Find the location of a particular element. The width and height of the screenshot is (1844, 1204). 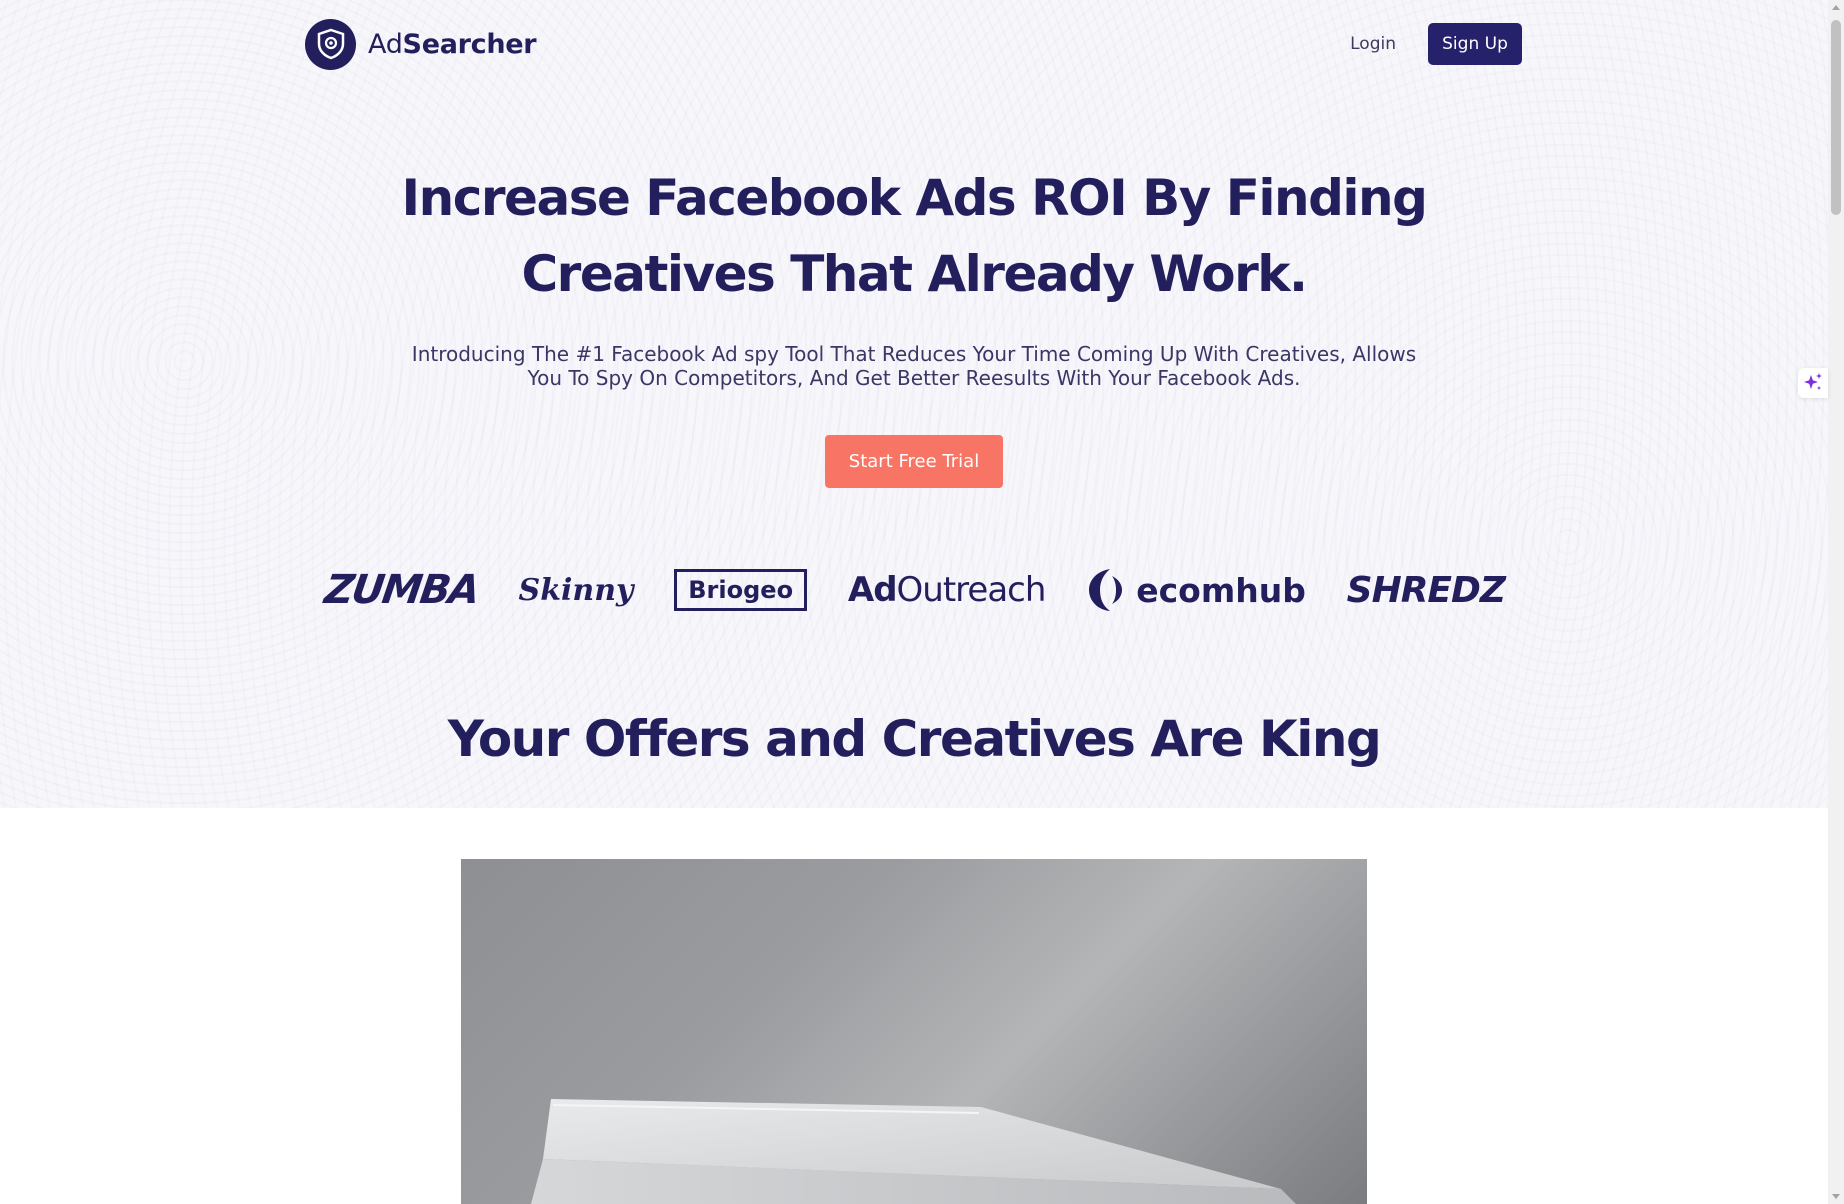

ecomhub-logo: ecomhub is located at coordinates (1196, 590).